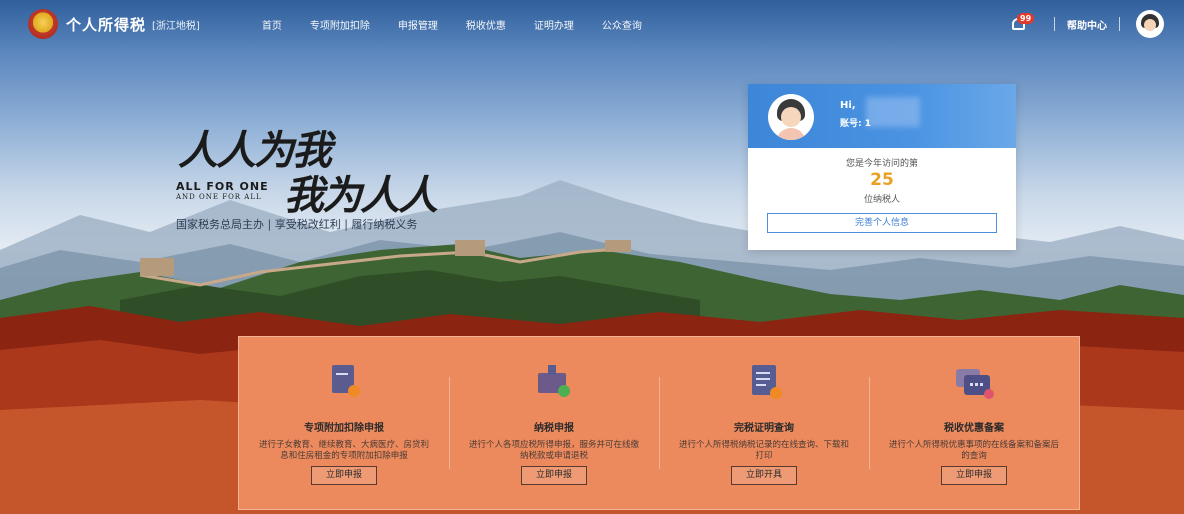  I want to click on avatar-body, so click(791, 134).